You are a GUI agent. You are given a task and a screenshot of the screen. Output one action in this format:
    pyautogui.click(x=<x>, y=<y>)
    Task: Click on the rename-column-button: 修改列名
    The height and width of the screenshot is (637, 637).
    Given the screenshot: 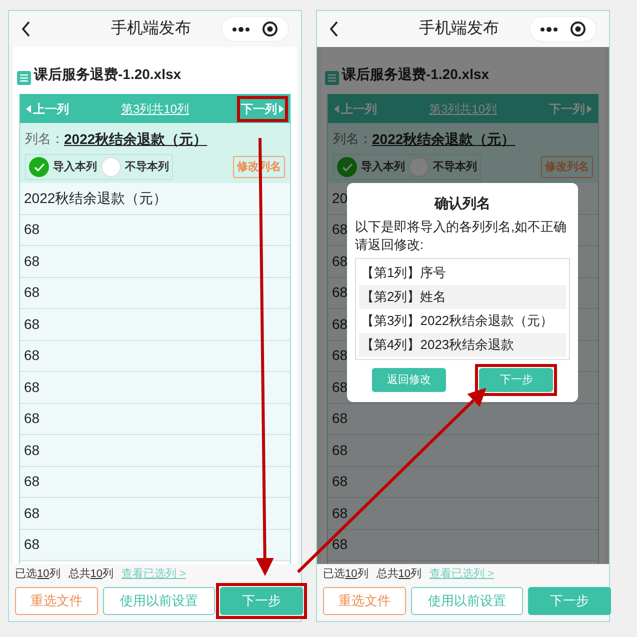 What is the action you would take?
    pyautogui.click(x=567, y=167)
    